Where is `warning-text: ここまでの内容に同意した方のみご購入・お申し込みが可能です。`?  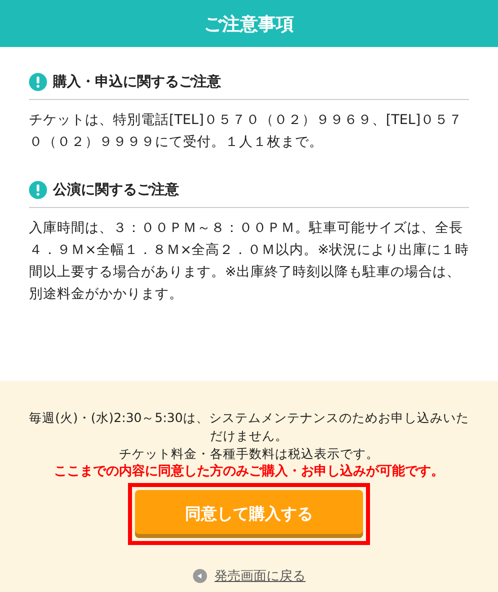
warning-text: ここまでの内容に同意した方のみご購入・お申し込みが可能です。 is located at coordinates (249, 472).